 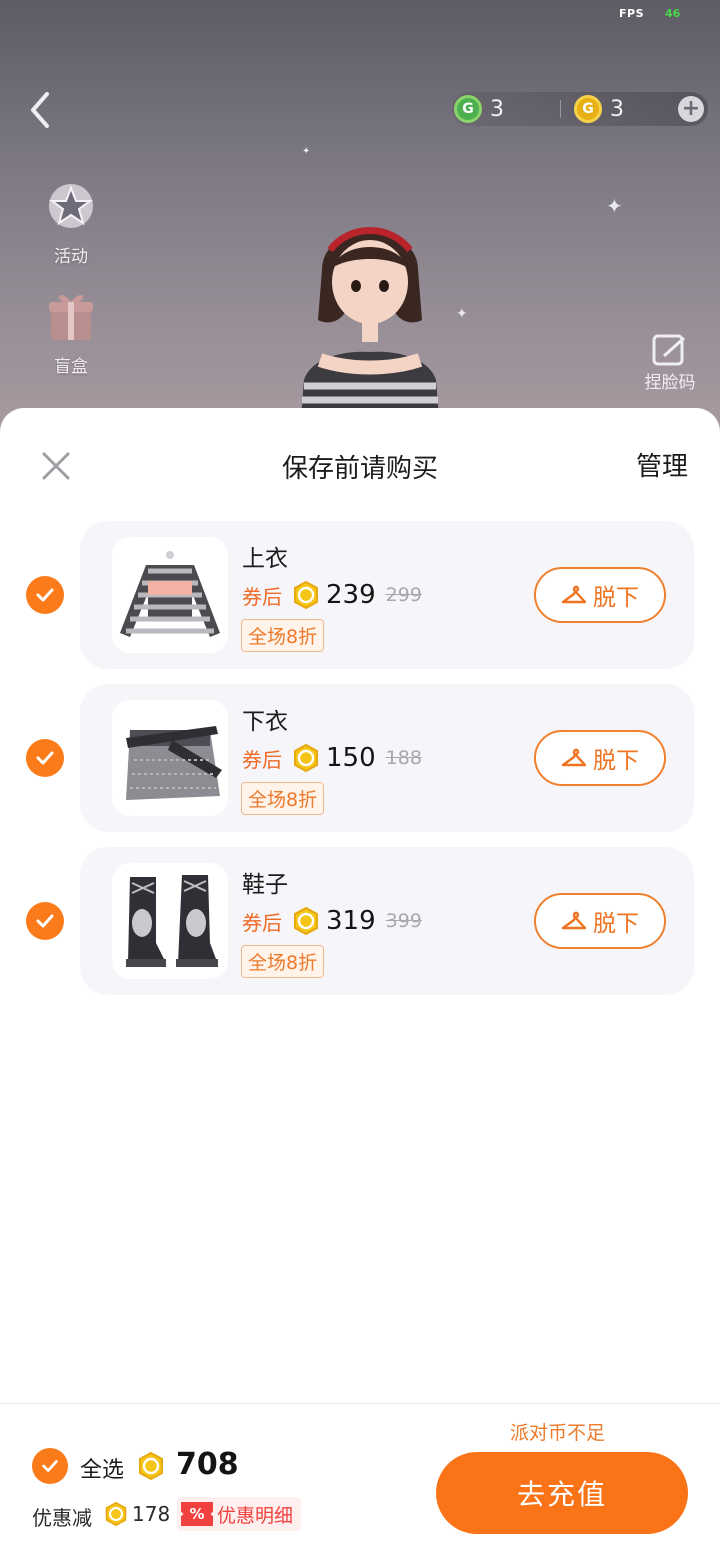 What do you see at coordinates (673, 13) in the screenshot?
I see `fps-value: 46` at bounding box center [673, 13].